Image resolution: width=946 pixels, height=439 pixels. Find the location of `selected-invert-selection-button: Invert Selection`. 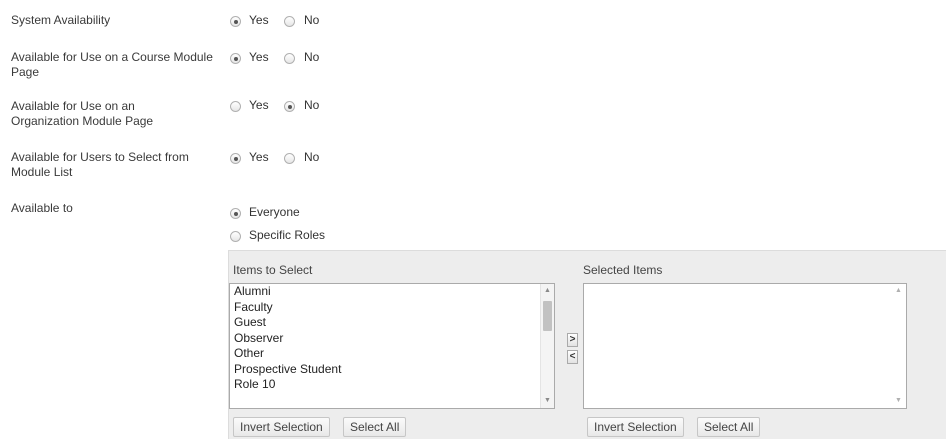

selected-invert-selection-button: Invert Selection is located at coordinates (635, 427).